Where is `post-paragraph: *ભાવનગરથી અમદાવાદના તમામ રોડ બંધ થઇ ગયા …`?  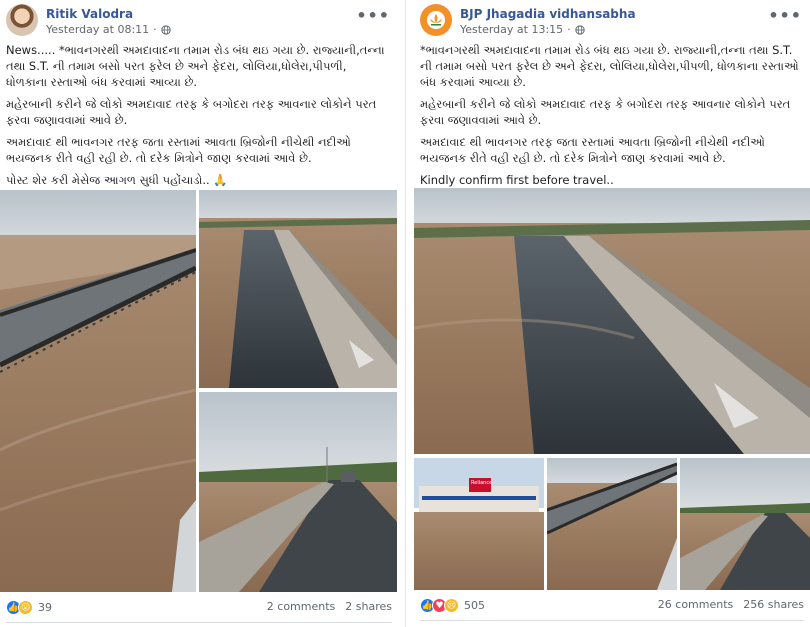 post-paragraph: *ભાવનગરથી અમદાવાદના તમામ રોડ બંધ થઇ ગયા … is located at coordinates (609, 66).